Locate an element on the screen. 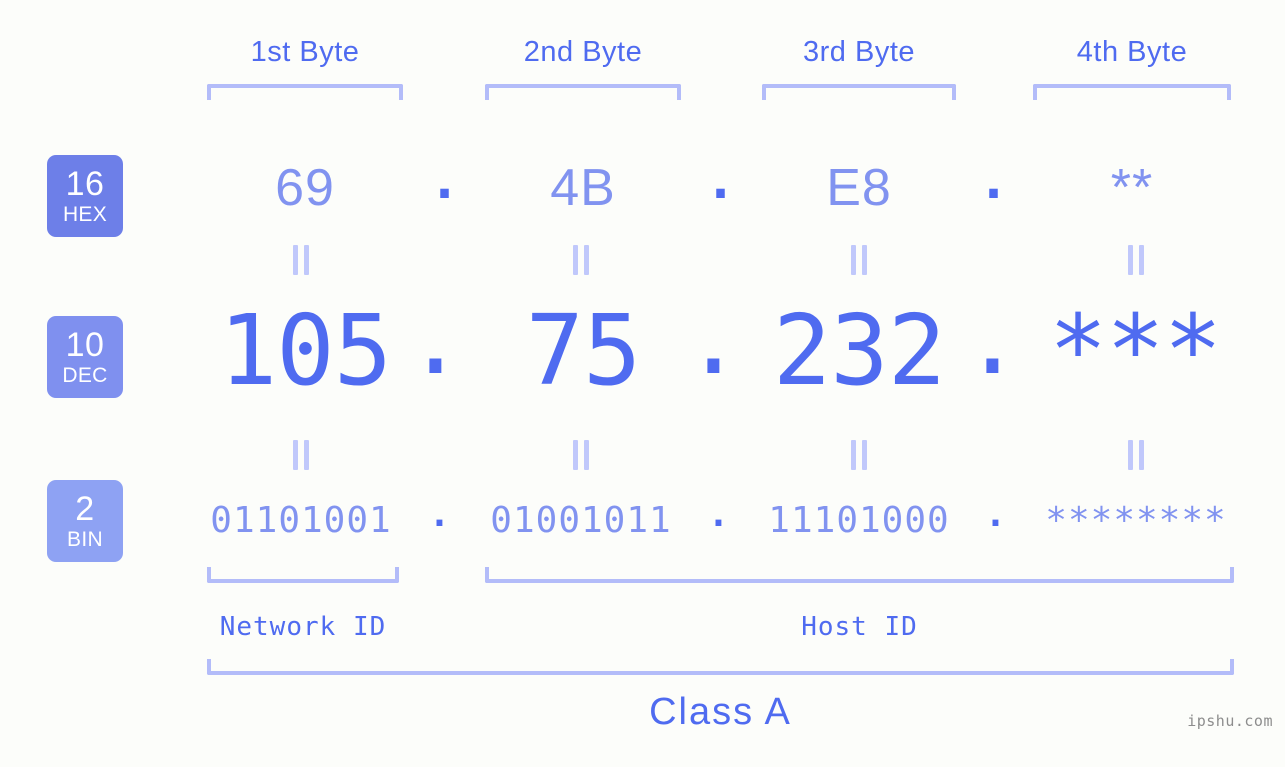  hex-byte-3: E8 is located at coordinates (859, 188).